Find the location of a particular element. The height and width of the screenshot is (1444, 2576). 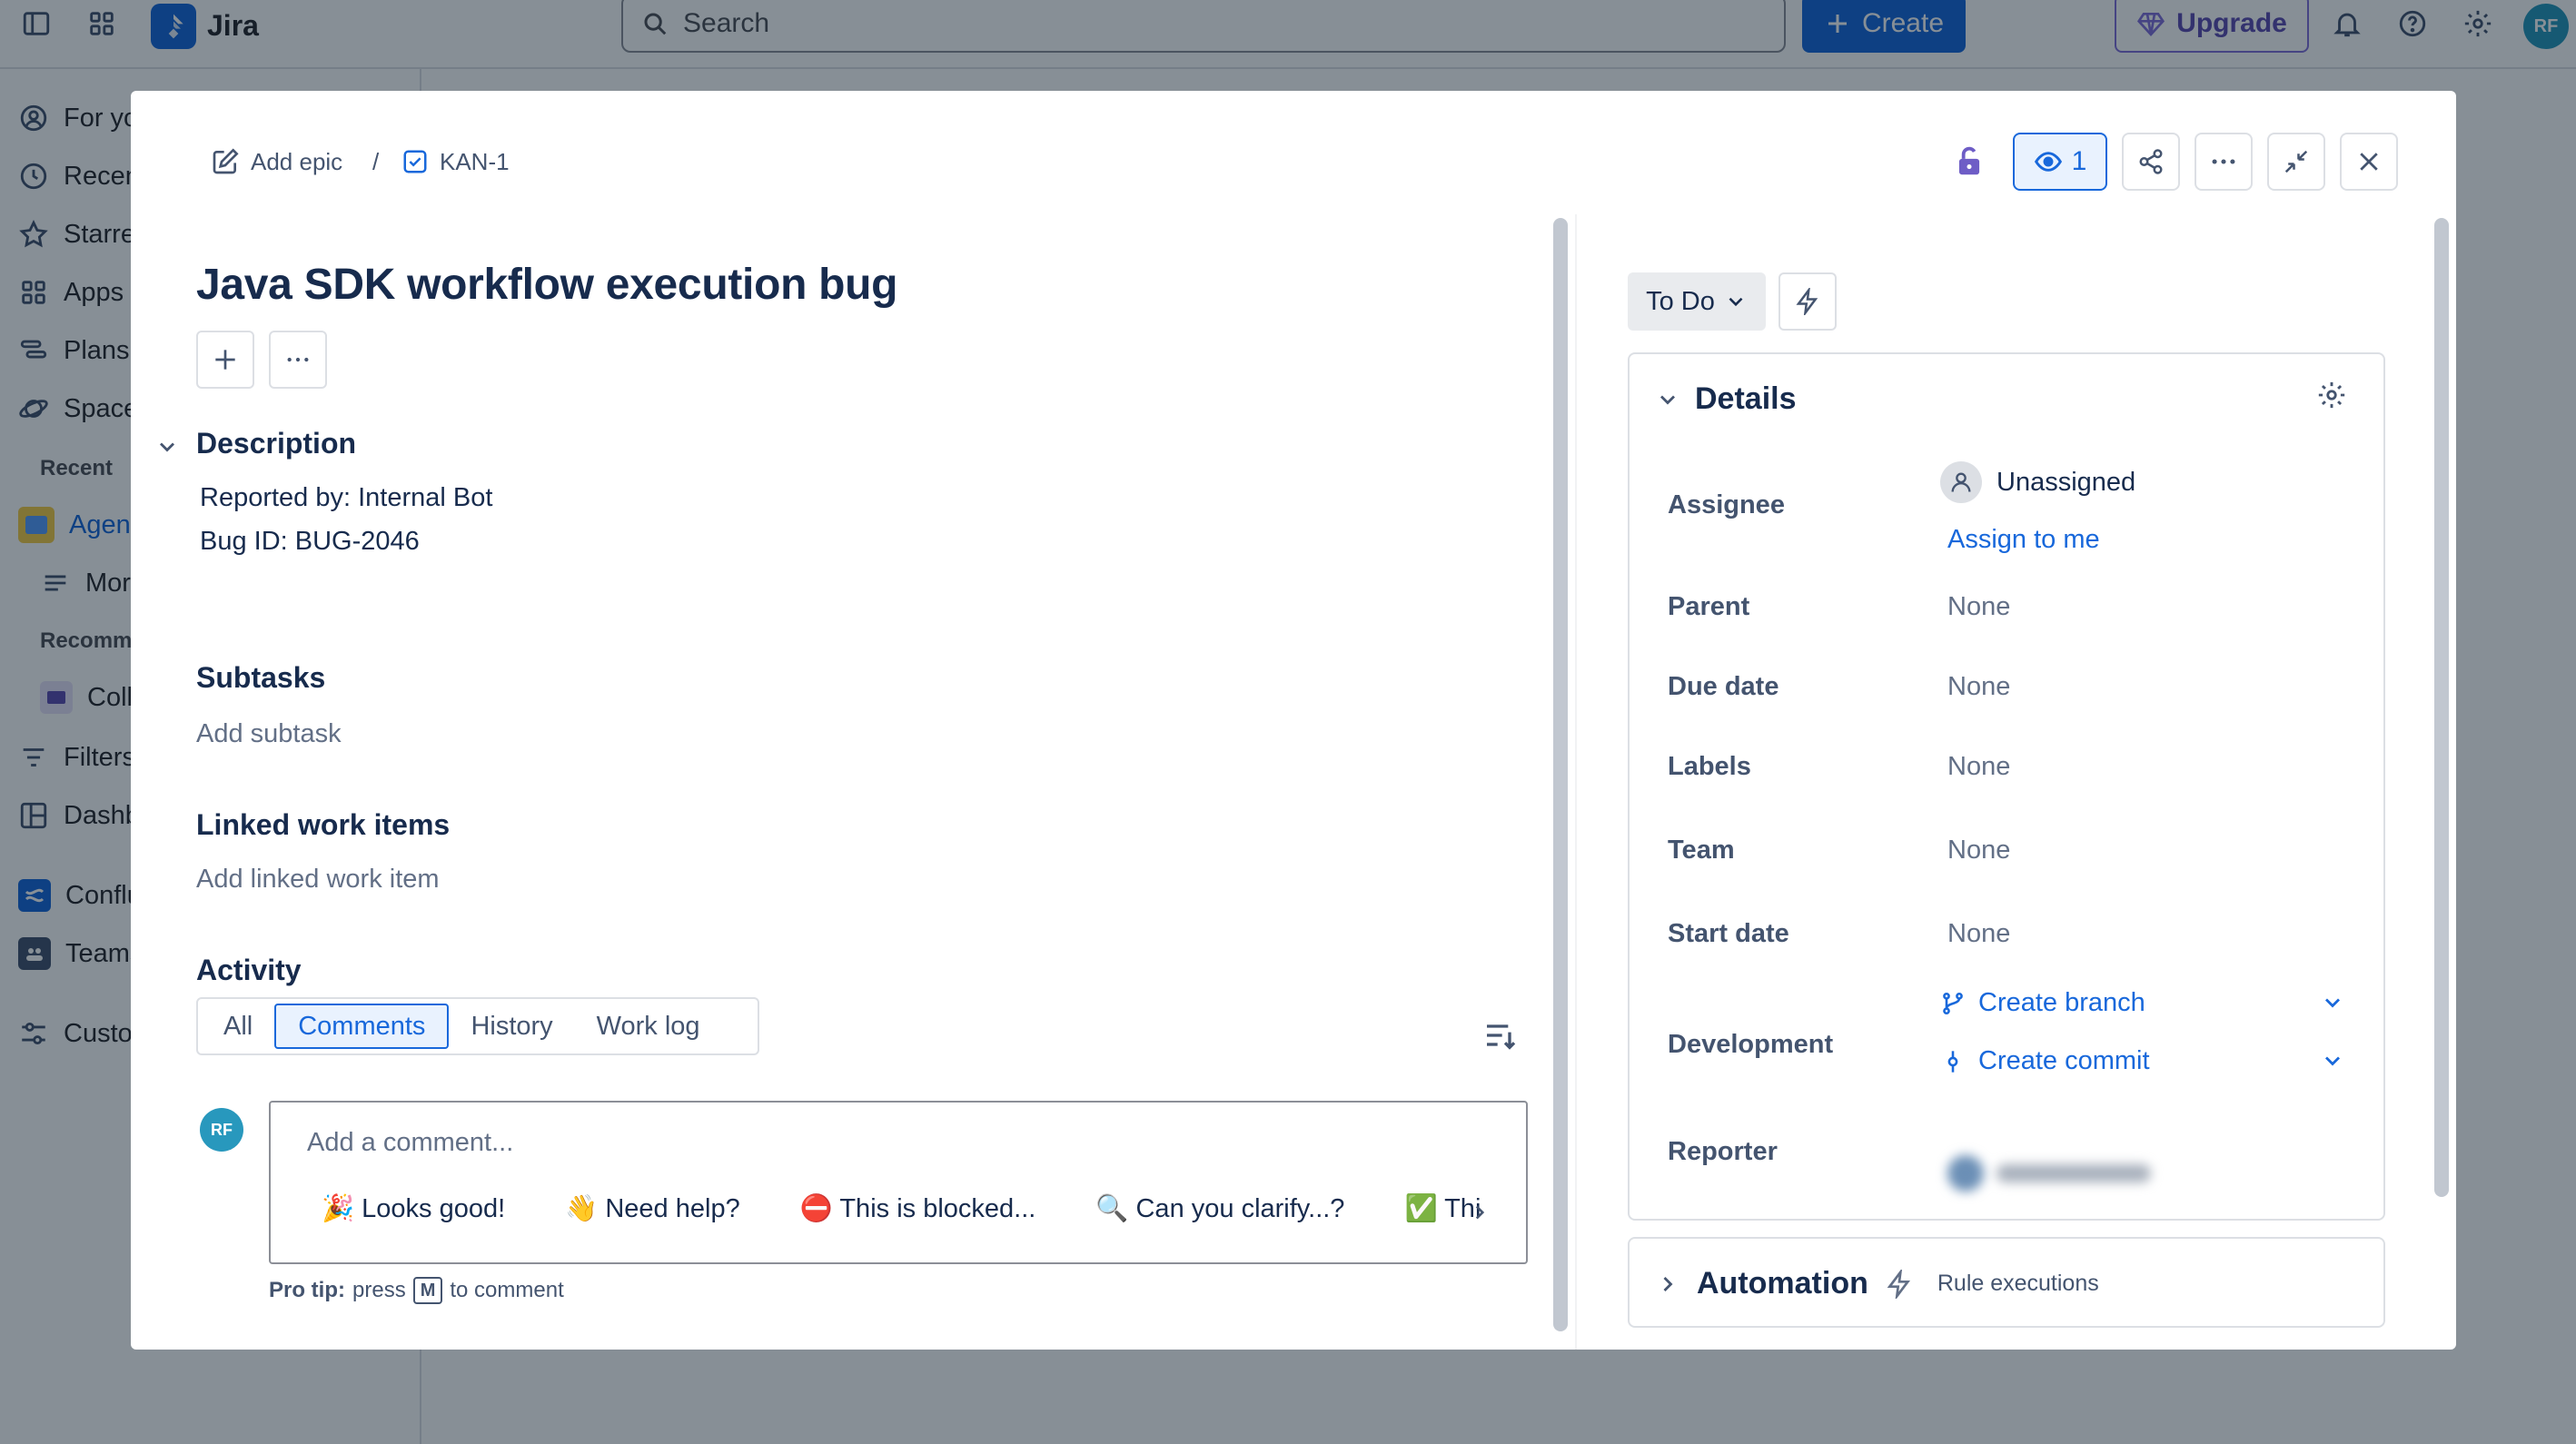

status-label: To Do is located at coordinates (1680, 301).